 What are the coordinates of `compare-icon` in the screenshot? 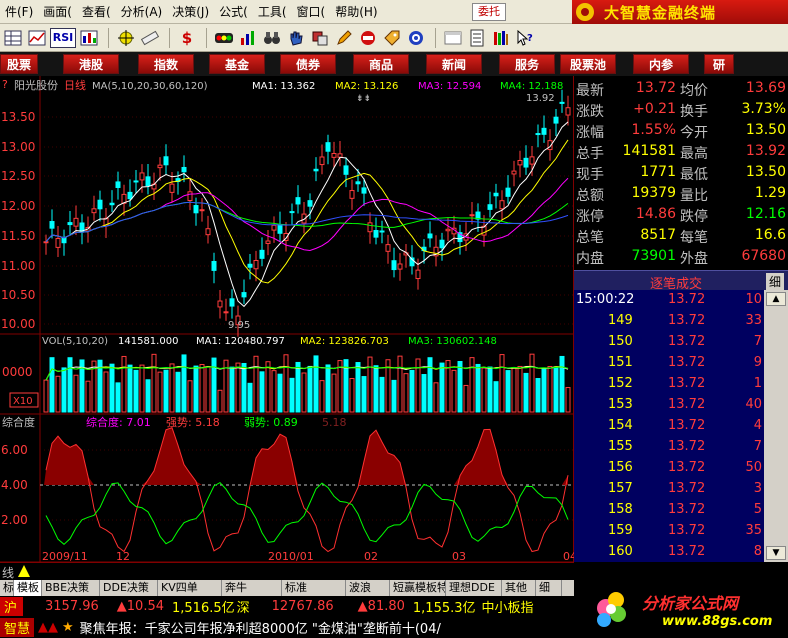 It's located at (89, 38).